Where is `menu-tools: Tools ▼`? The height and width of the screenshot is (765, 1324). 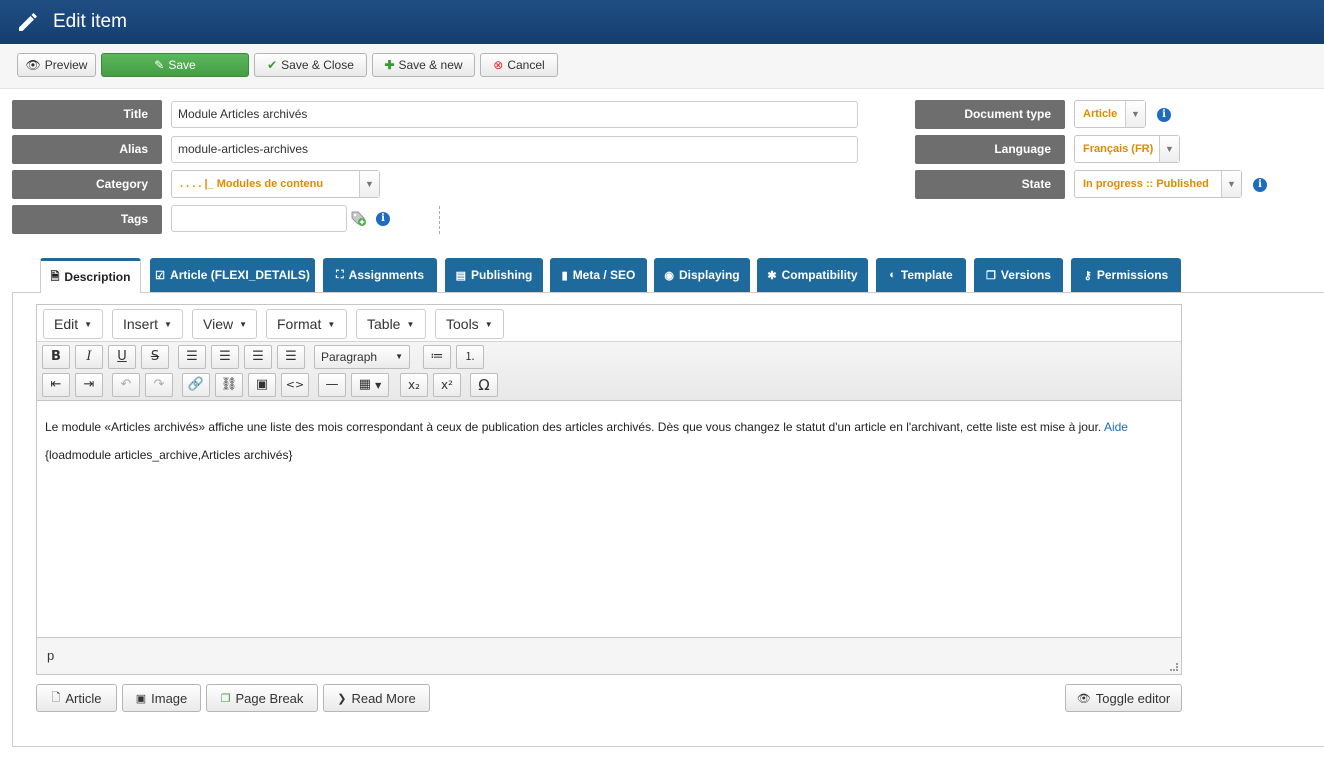 menu-tools: Tools ▼ is located at coordinates (469, 324).